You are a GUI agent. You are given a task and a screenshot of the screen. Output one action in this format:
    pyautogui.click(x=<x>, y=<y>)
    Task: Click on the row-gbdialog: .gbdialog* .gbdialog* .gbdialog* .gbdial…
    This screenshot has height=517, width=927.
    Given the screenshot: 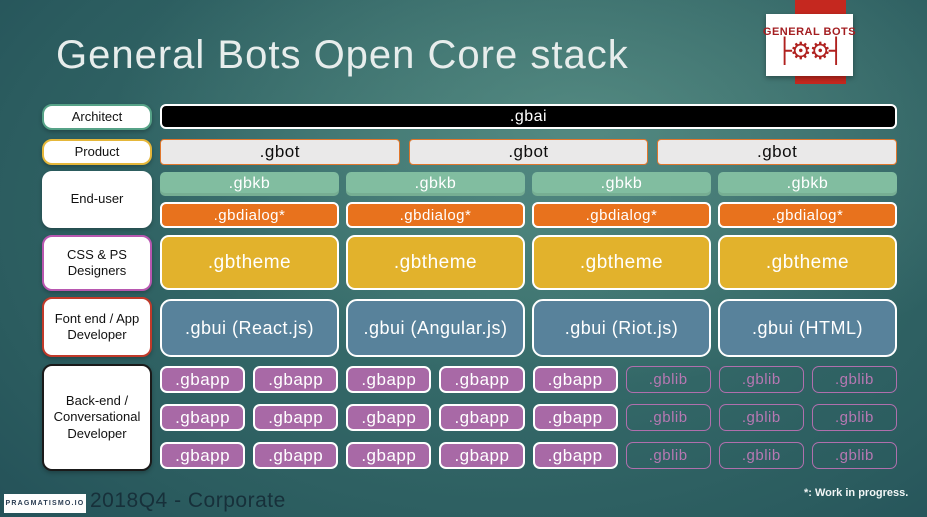 What is the action you would take?
    pyautogui.click(x=528, y=215)
    